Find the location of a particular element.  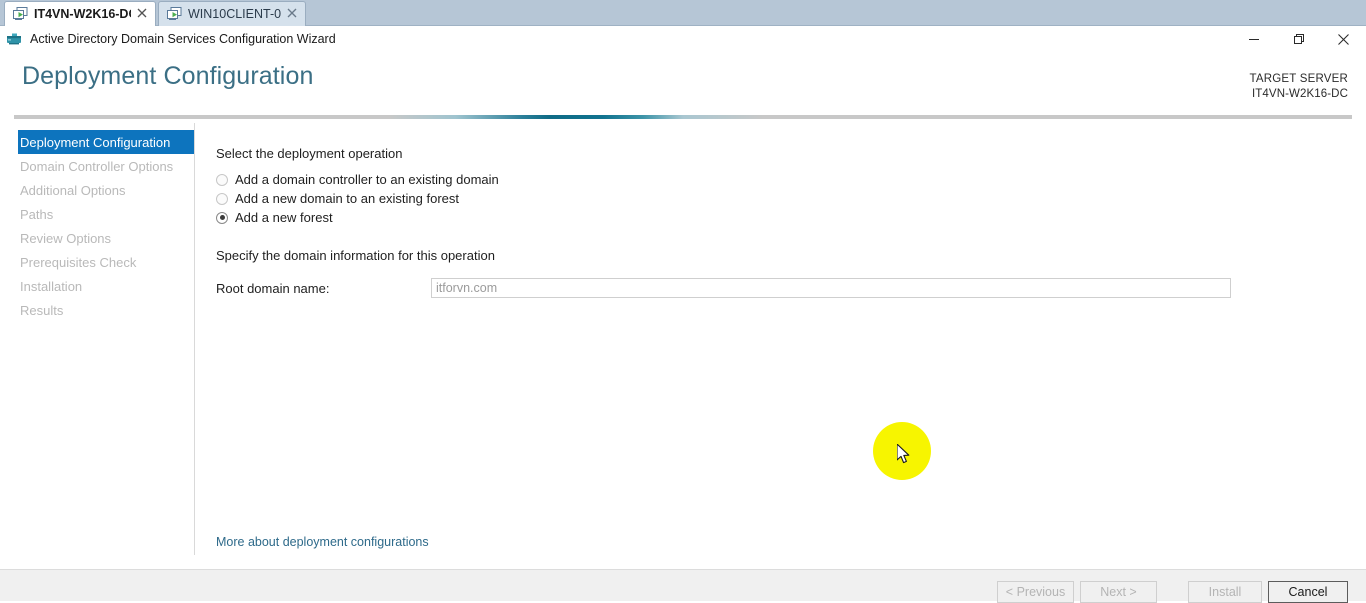

root-domain-name-label: Root domain name: is located at coordinates (273, 288).